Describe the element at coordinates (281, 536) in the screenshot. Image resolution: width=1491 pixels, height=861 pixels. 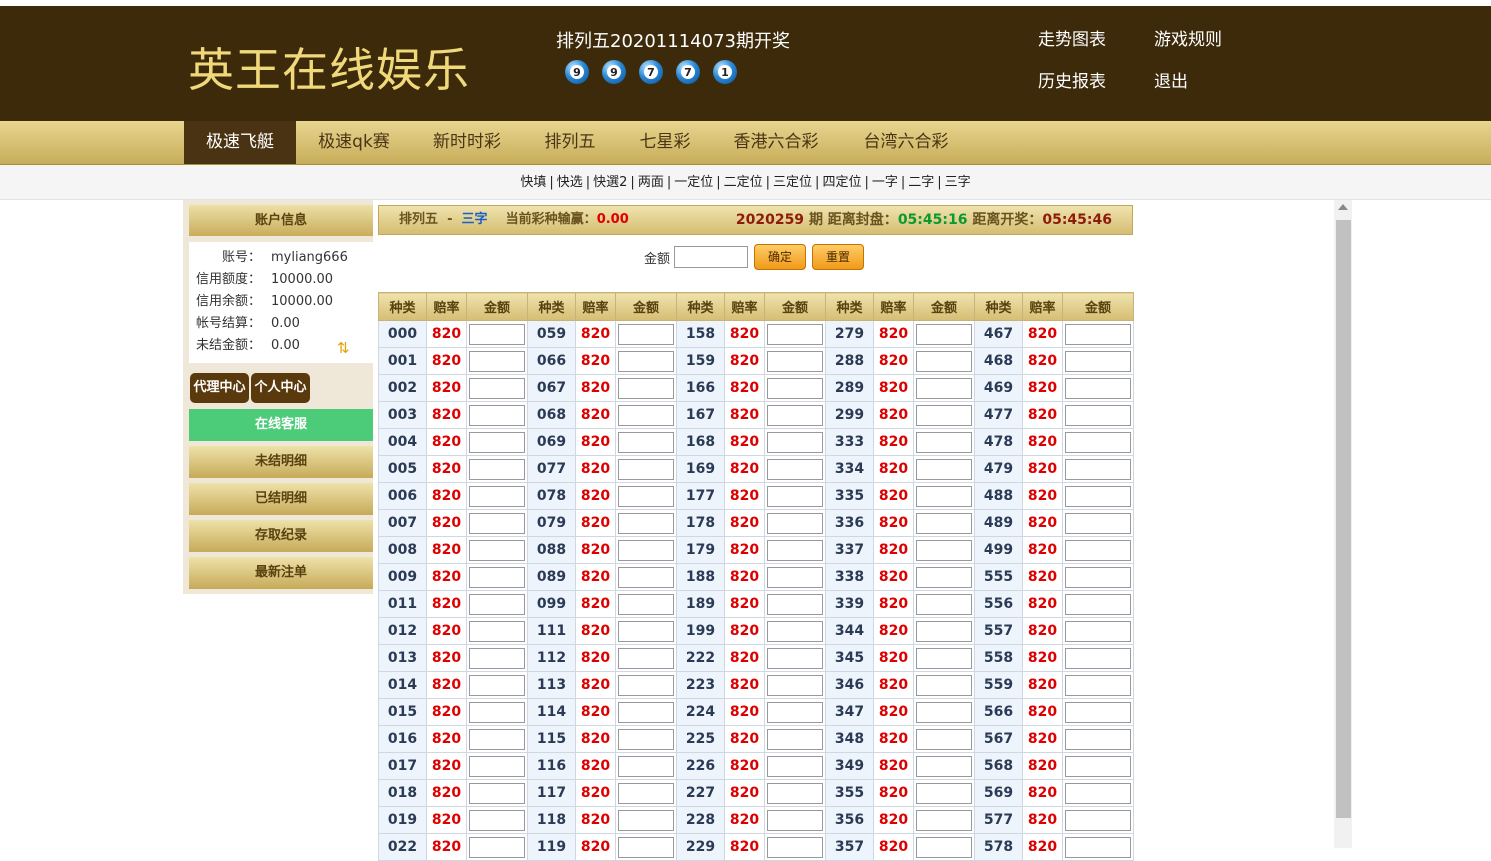
I see `deposit-record-button: 存取纪录` at that location.